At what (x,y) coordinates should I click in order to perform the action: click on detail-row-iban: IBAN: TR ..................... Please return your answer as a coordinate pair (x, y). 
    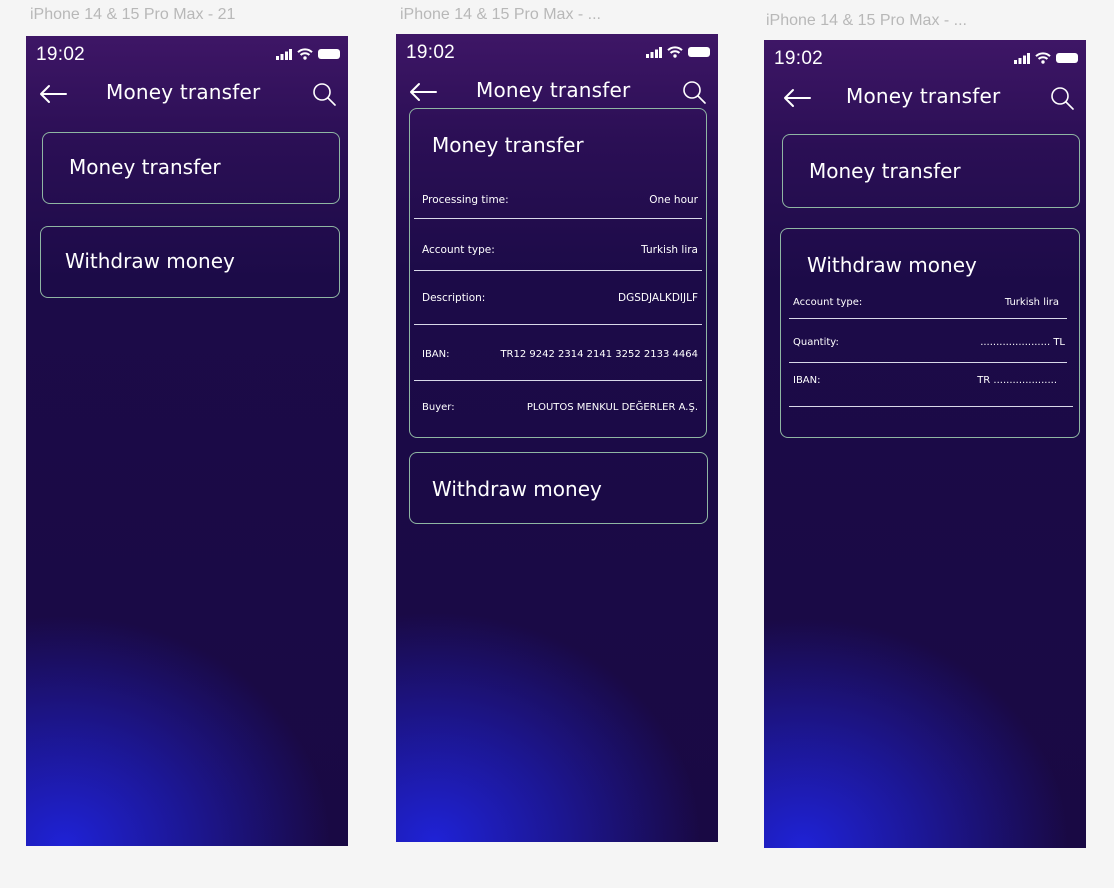
    Looking at the image, I should click on (931, 385).